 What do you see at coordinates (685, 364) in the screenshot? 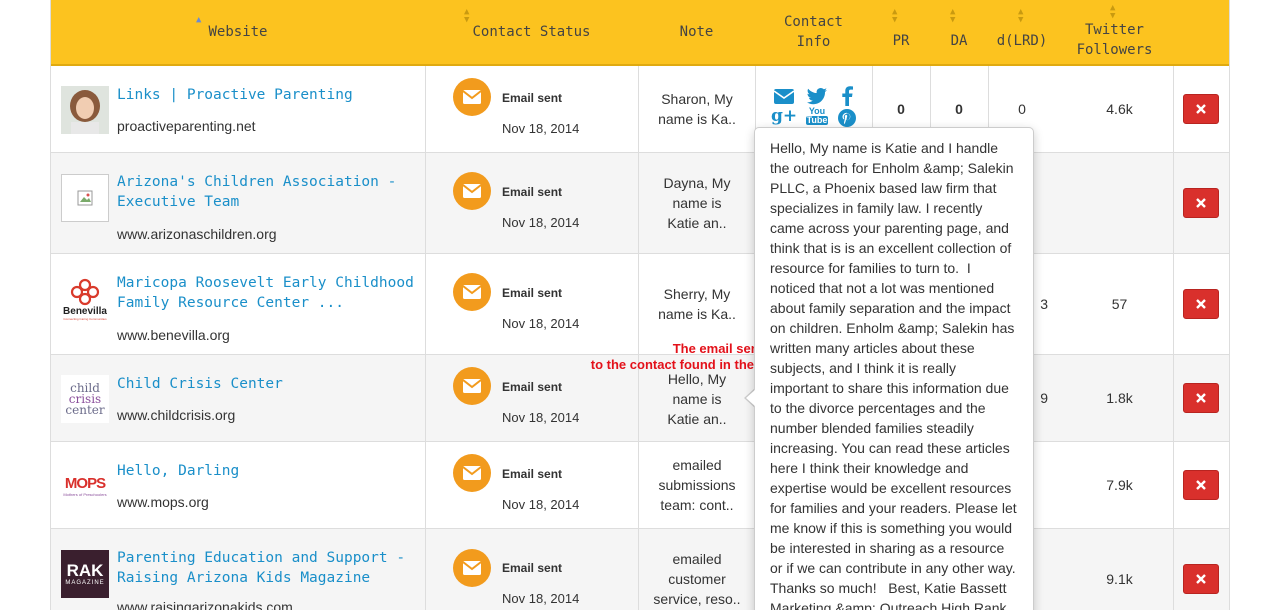
I see `annotation-line: to the contact found in the site` at bounding box center [685, 364].